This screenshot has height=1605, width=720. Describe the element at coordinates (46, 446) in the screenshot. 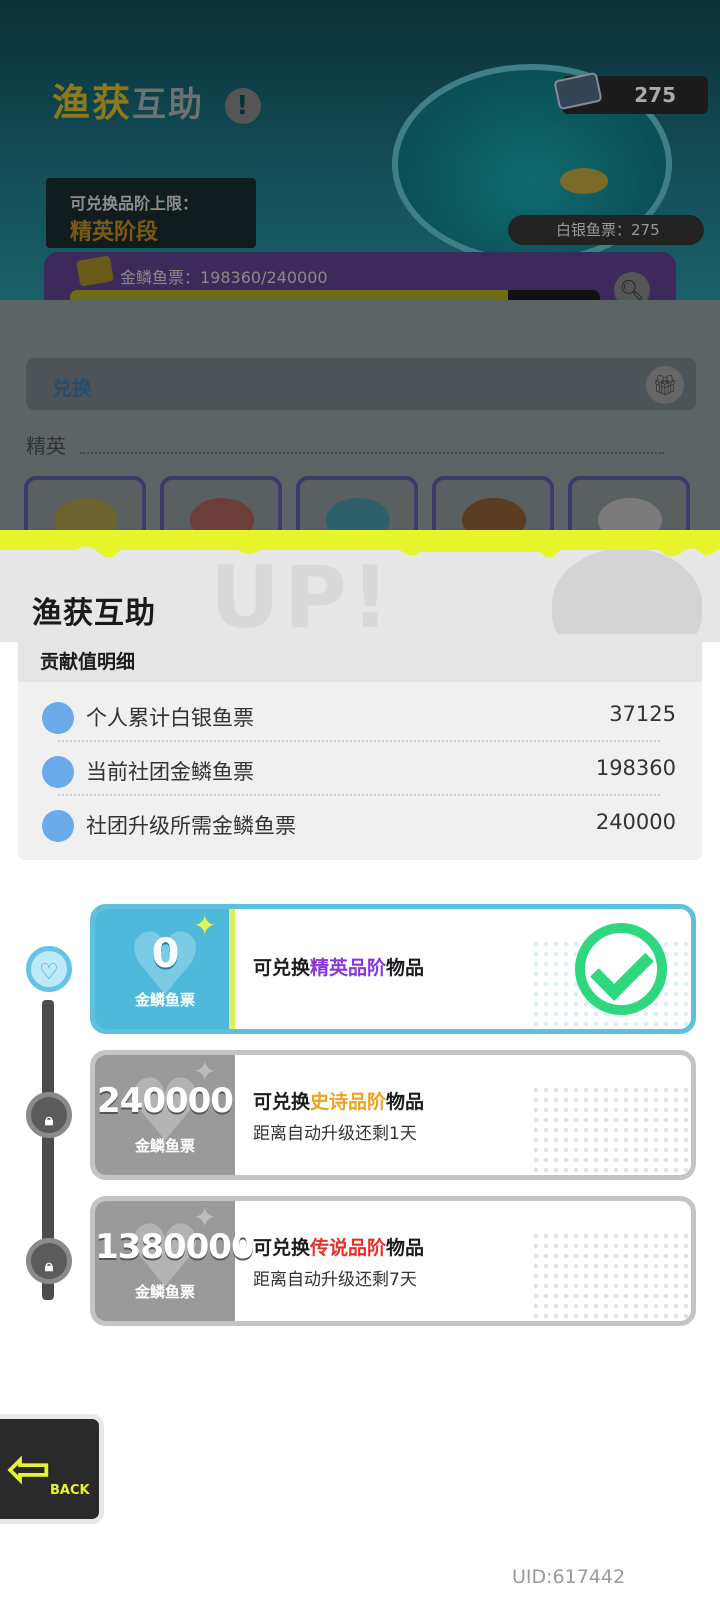

I see `section-label: 精英` at that location.